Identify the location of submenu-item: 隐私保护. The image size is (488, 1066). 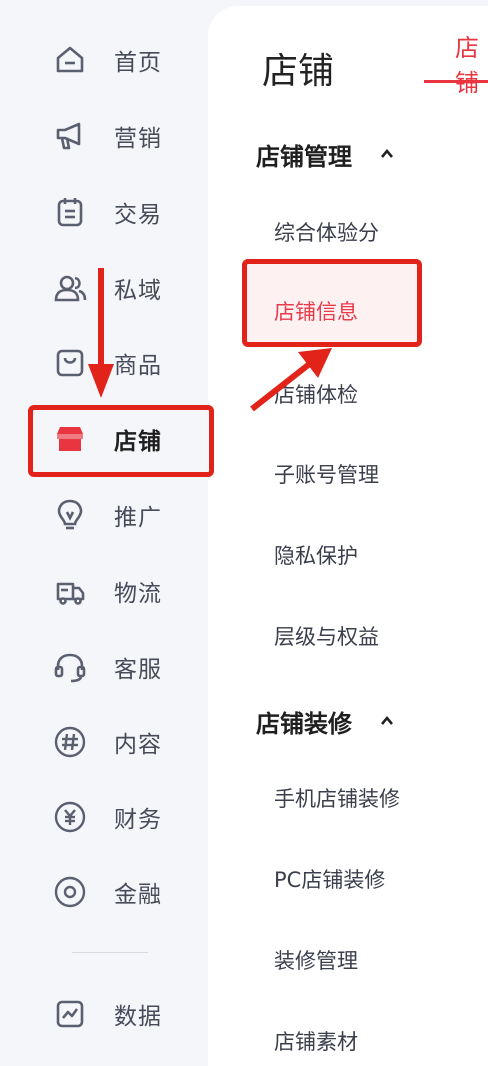
(316, 555).